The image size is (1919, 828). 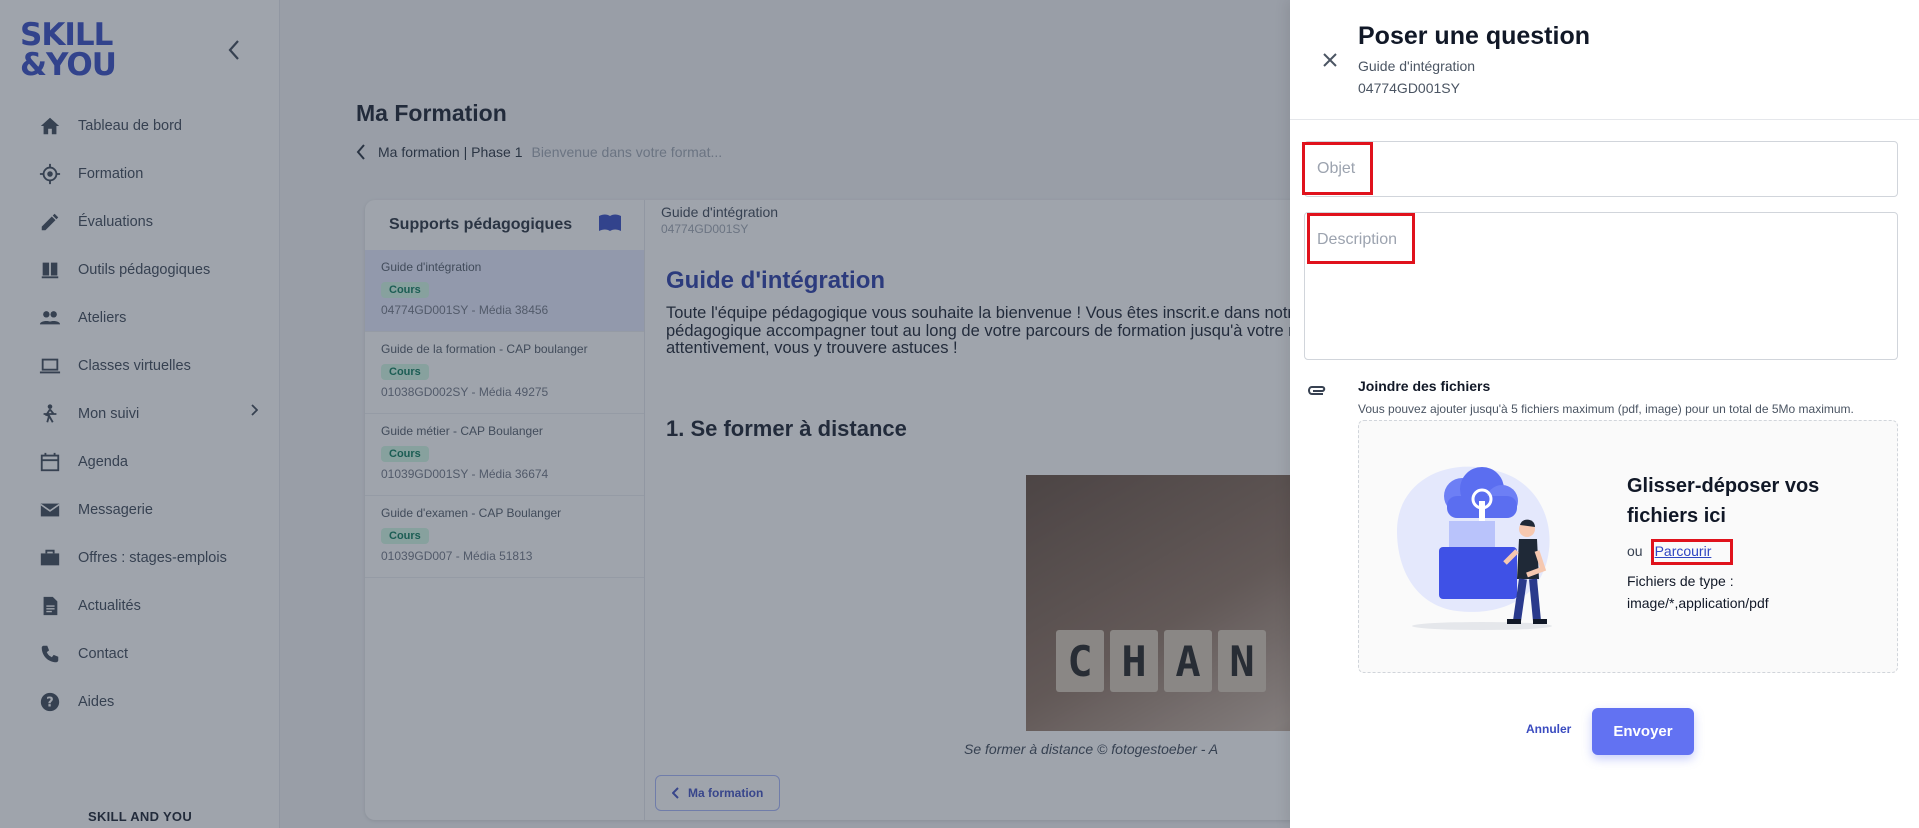 I want to click on drawer-title: Poser une question, so click(x=1474, y=36).